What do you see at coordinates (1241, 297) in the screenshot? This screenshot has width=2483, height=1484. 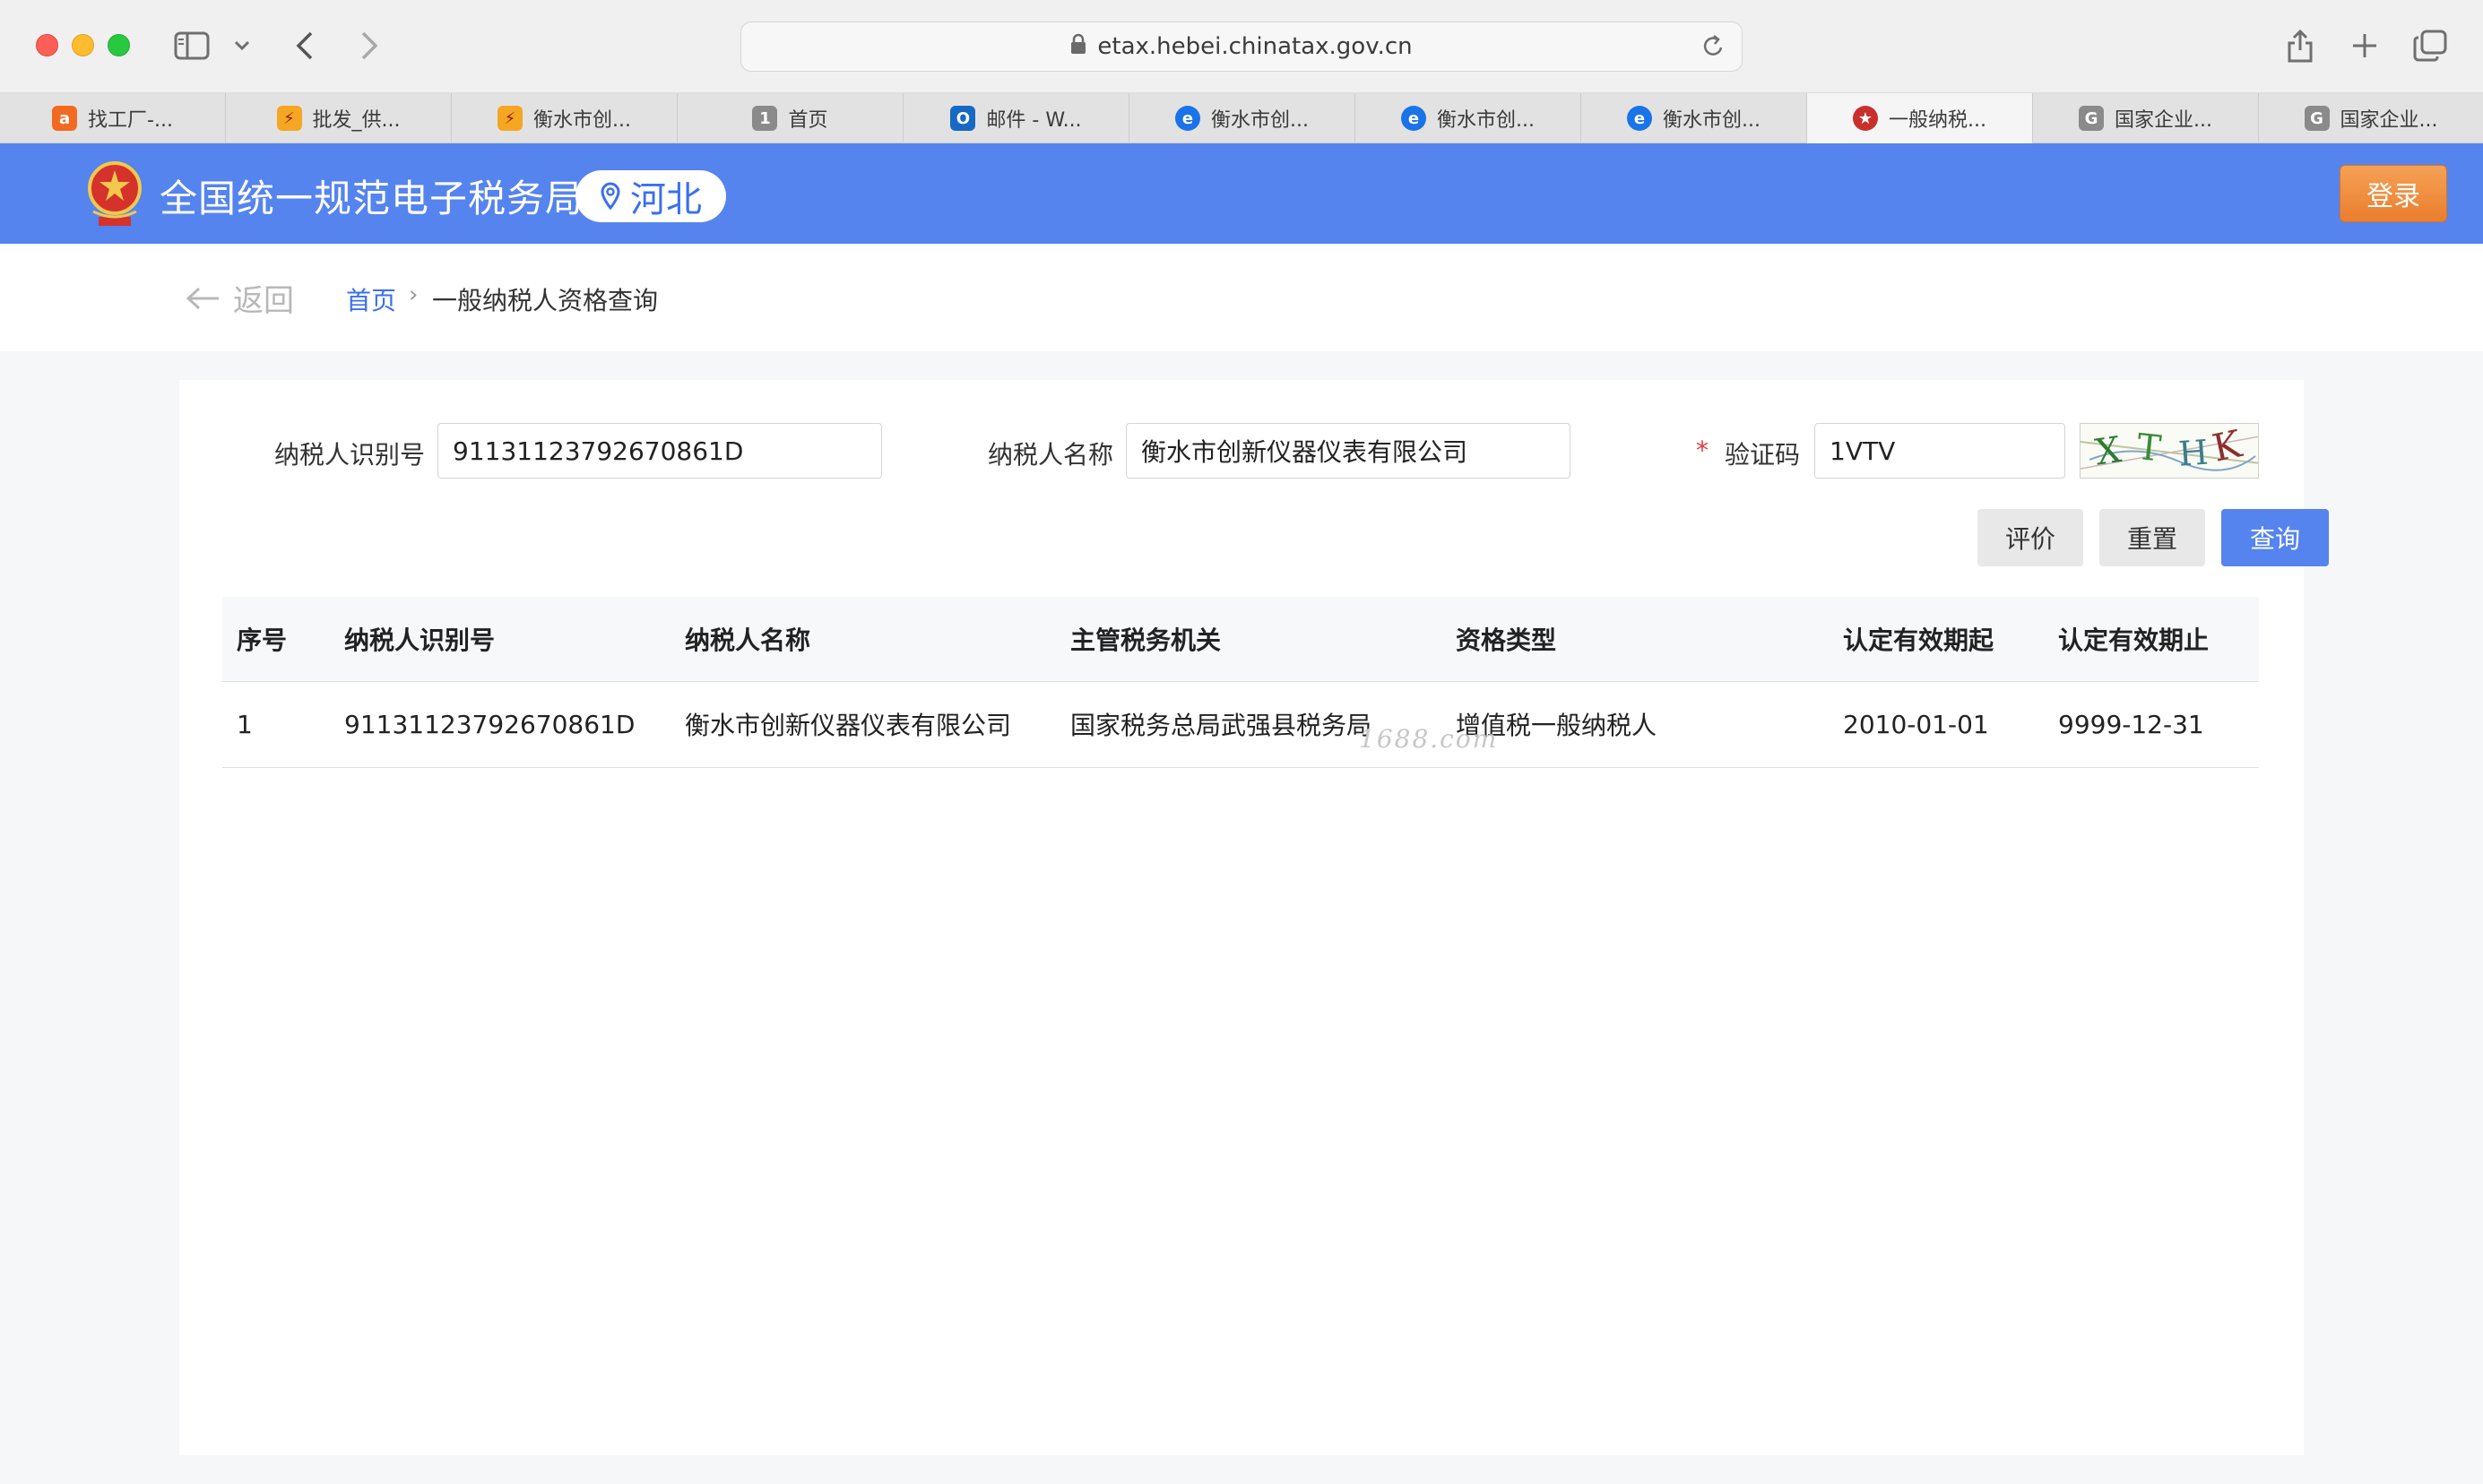 I see `breadcrumb: 返回 首页 › 一般纳税人资格查询` at bounding box center [1241, 297].